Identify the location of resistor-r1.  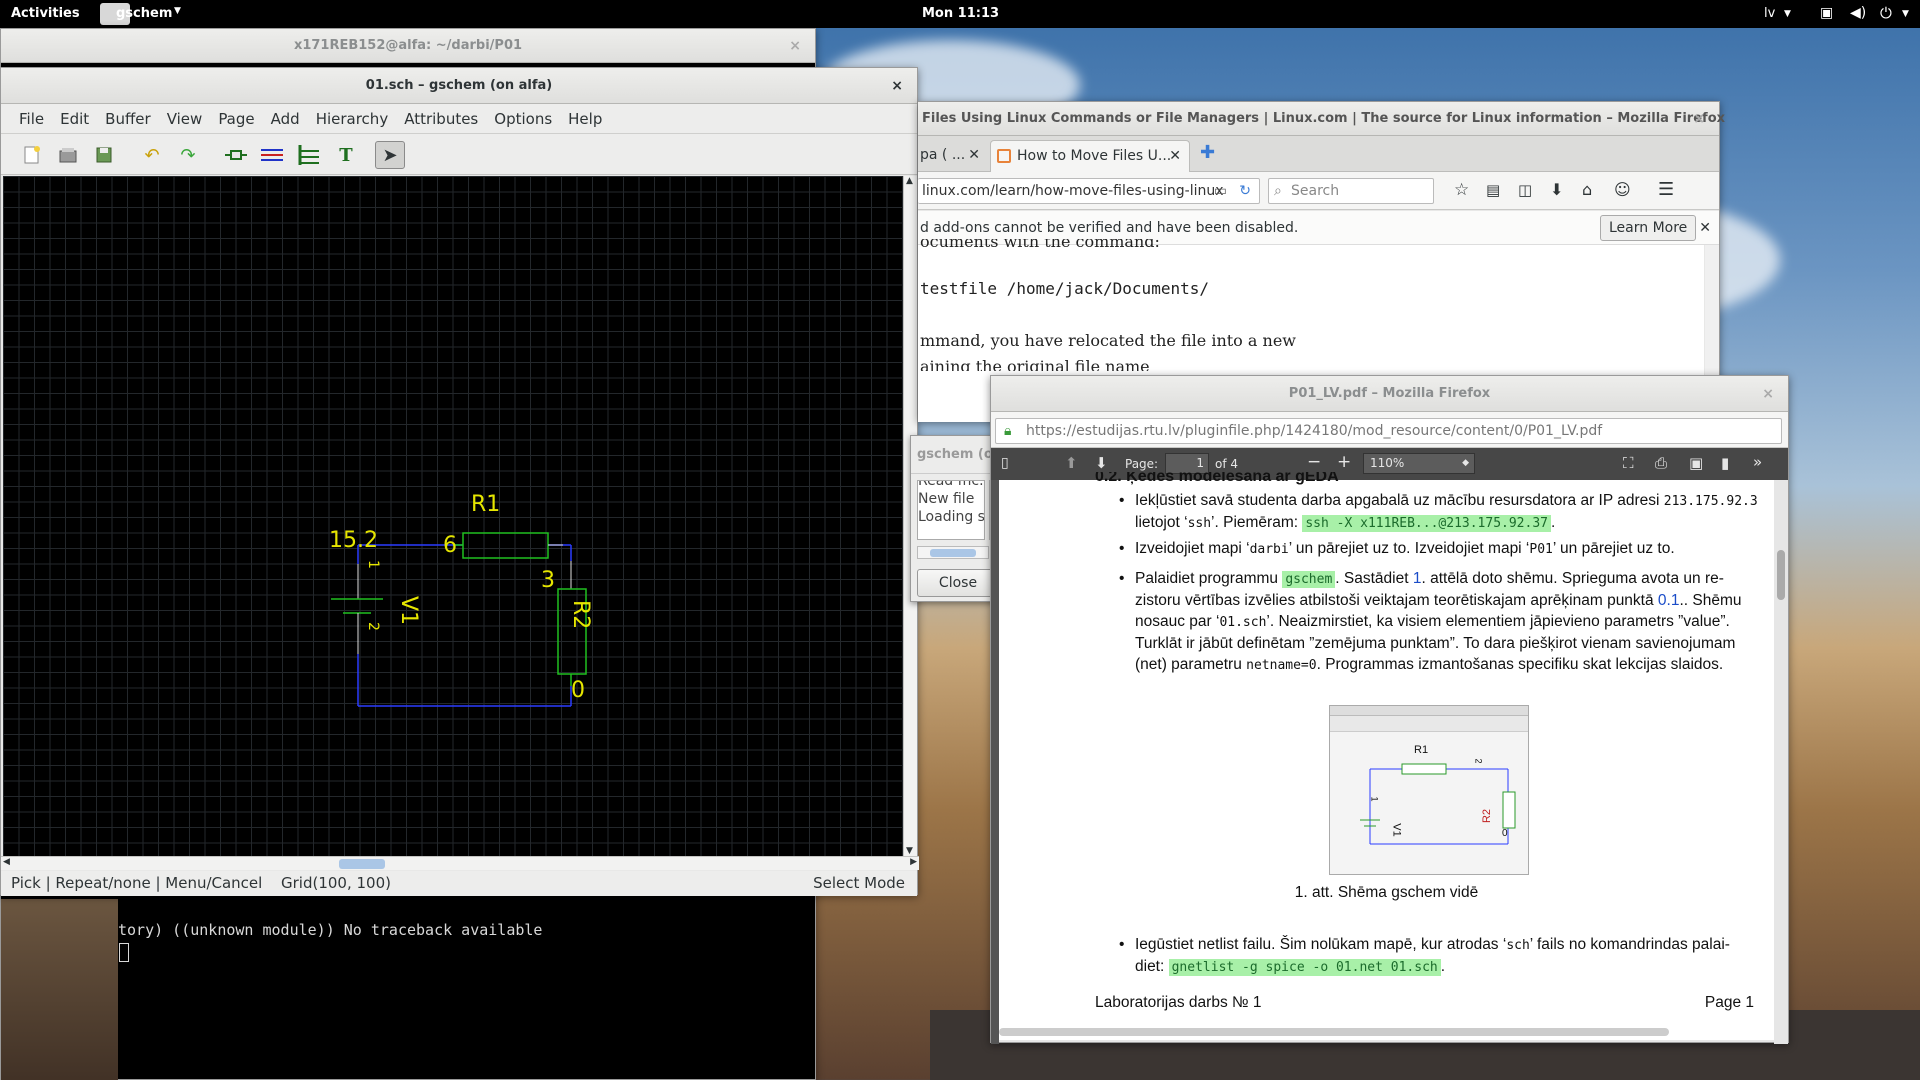
(505, 545).